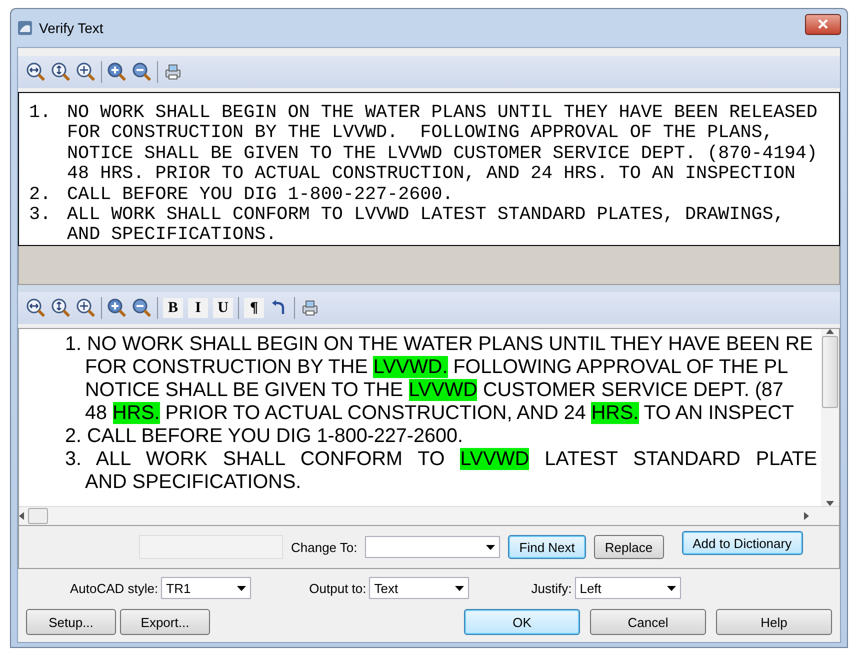 The width and height of the screenshot is (857, 654). Describe the element at coordinates (551, 588) in the screenshot. I see `field-label: Justify:` at that location.